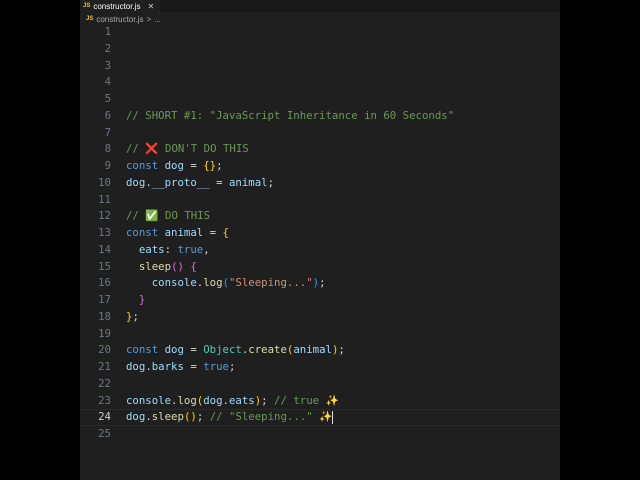 This screenshot has height=480, width=640. What do you see at coordinates (107, 115) in the screenshot?
I see `line-number: 6` at bounding box center [107, 115].